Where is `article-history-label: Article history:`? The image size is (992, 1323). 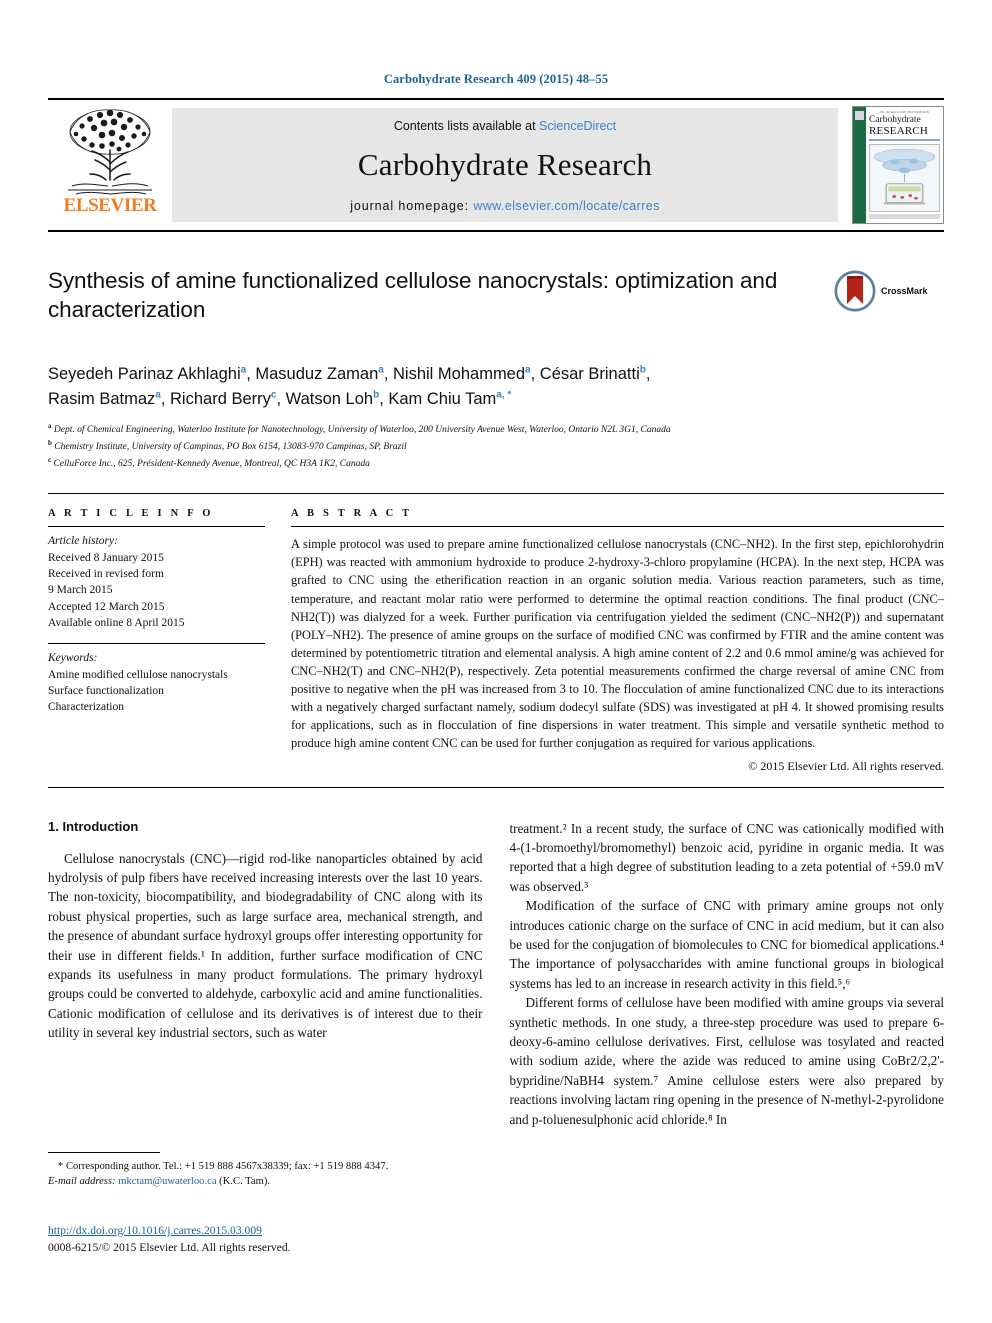 article-history-label: Article history: is located at coordinates (83, 541).